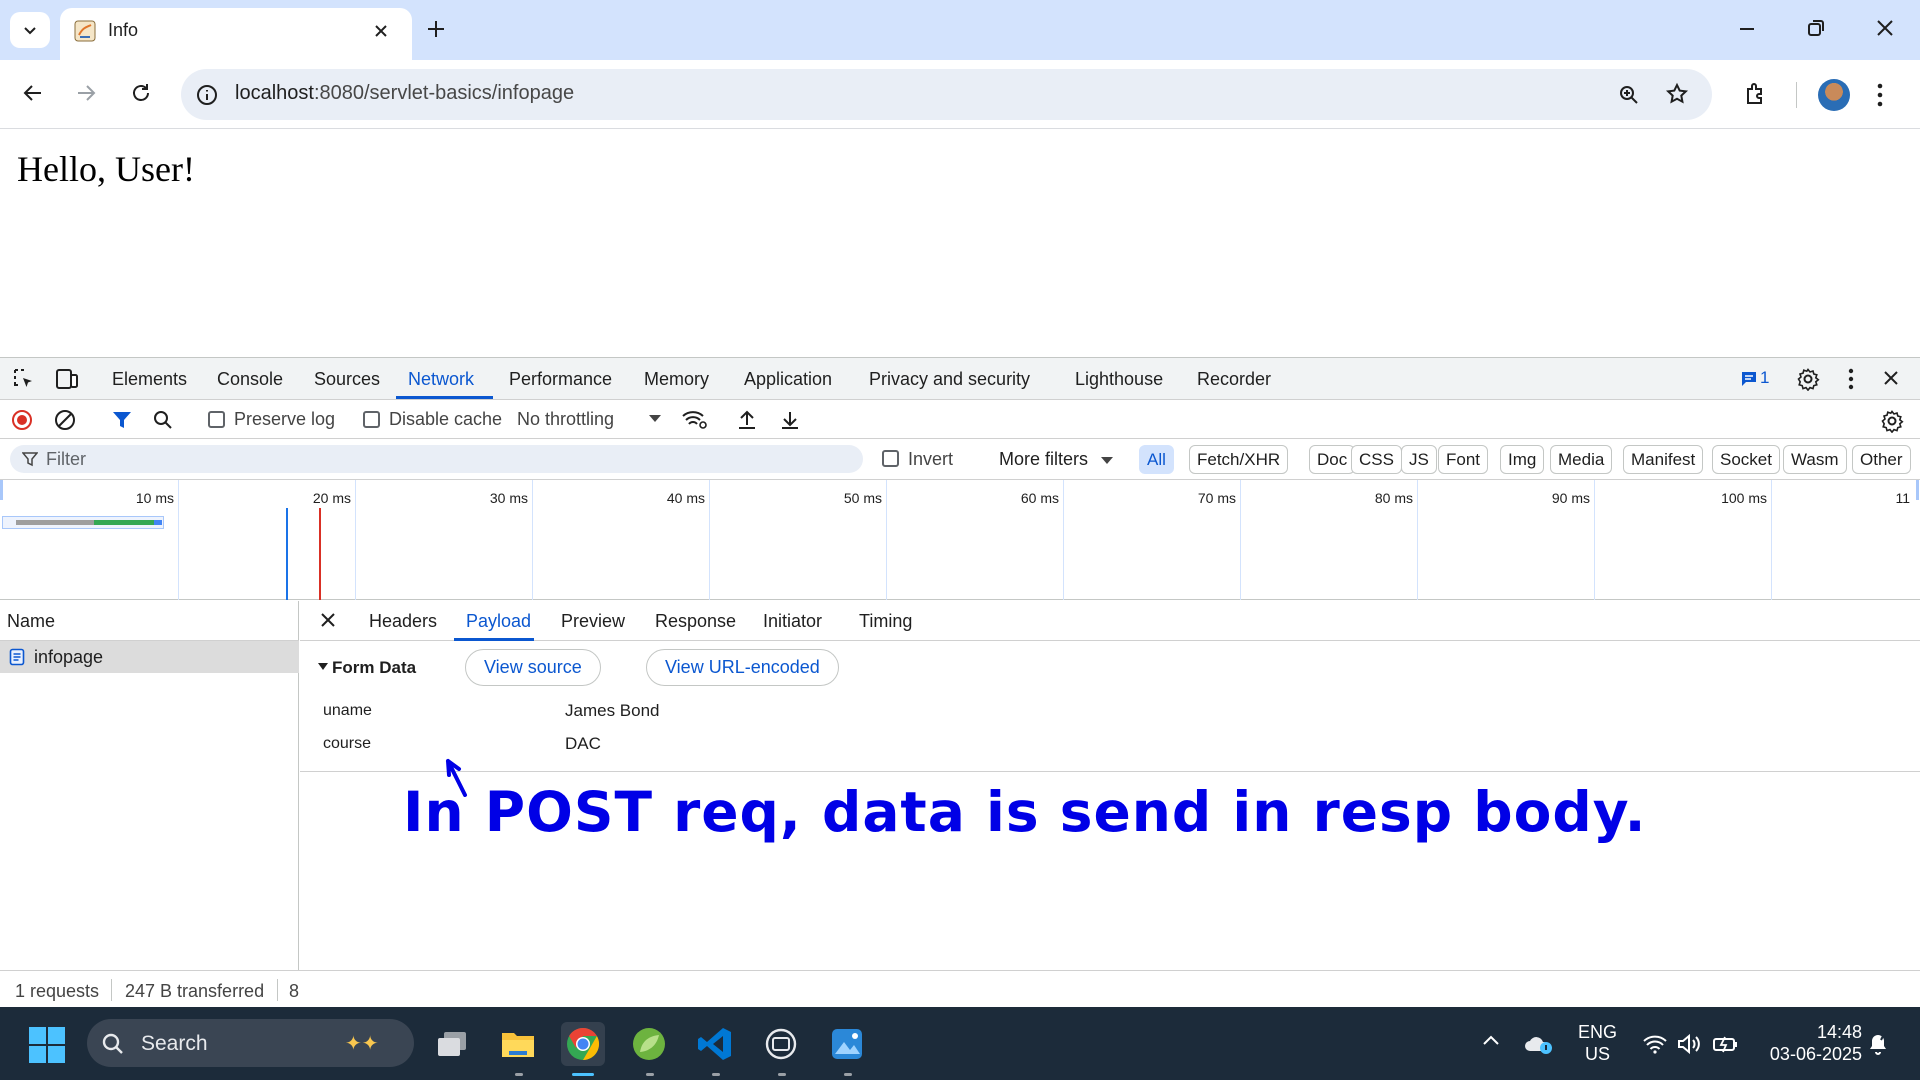 The height and width of the screenshot is (1080, 1920). Describe the element at coordinates (1880, 95) in the screenshot. I see `browser-menu-icon` at that location.